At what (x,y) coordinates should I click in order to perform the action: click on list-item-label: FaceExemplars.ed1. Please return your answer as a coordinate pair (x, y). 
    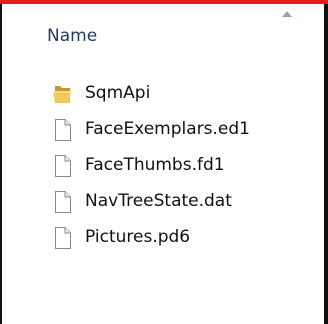
    Looking at the image, I should click on (167, 129).